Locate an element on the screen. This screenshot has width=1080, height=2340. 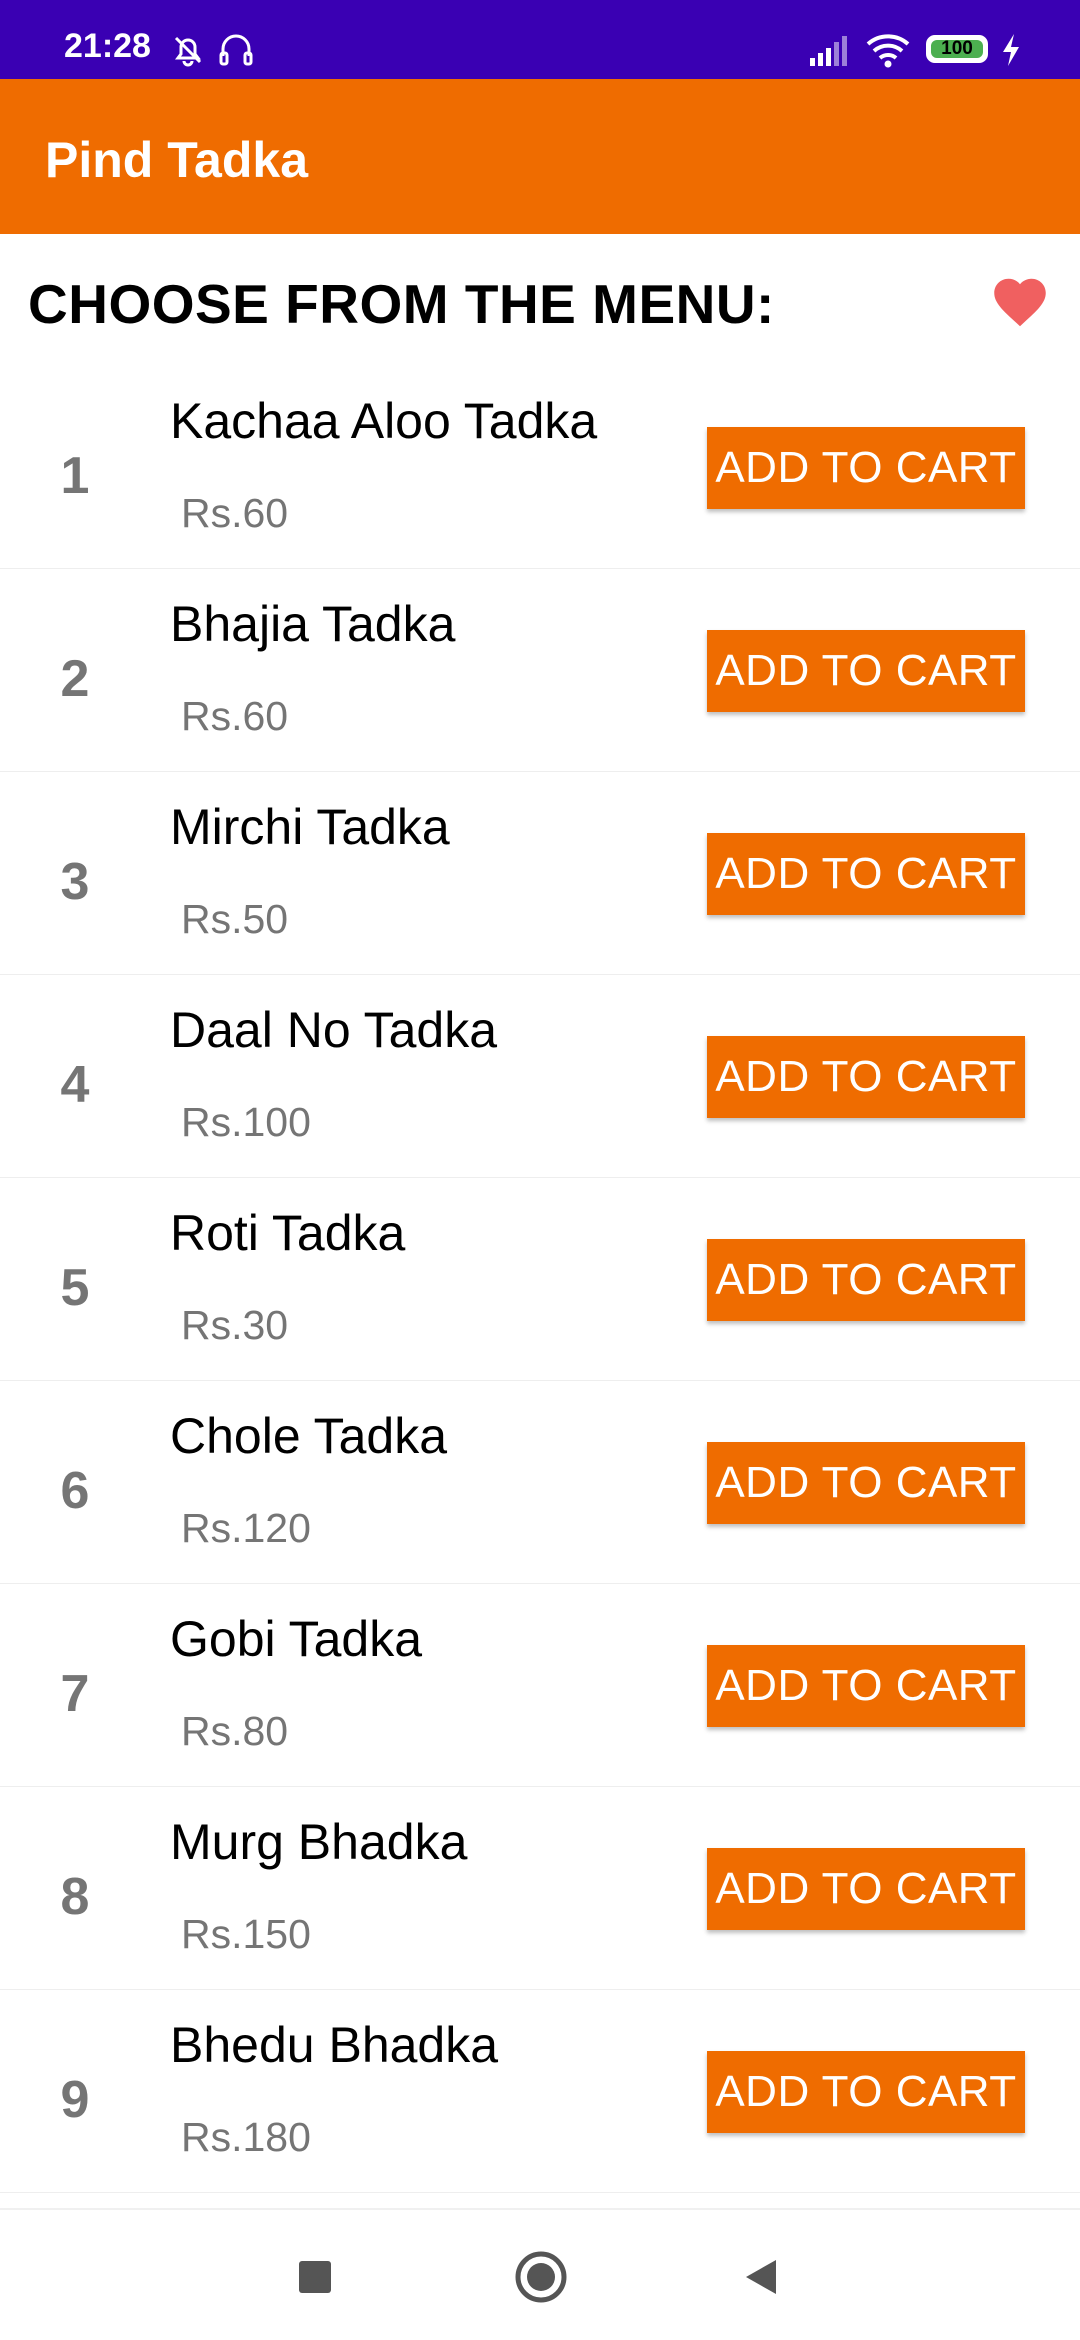
item-number: 9 is located at coordinates (75, 2100).